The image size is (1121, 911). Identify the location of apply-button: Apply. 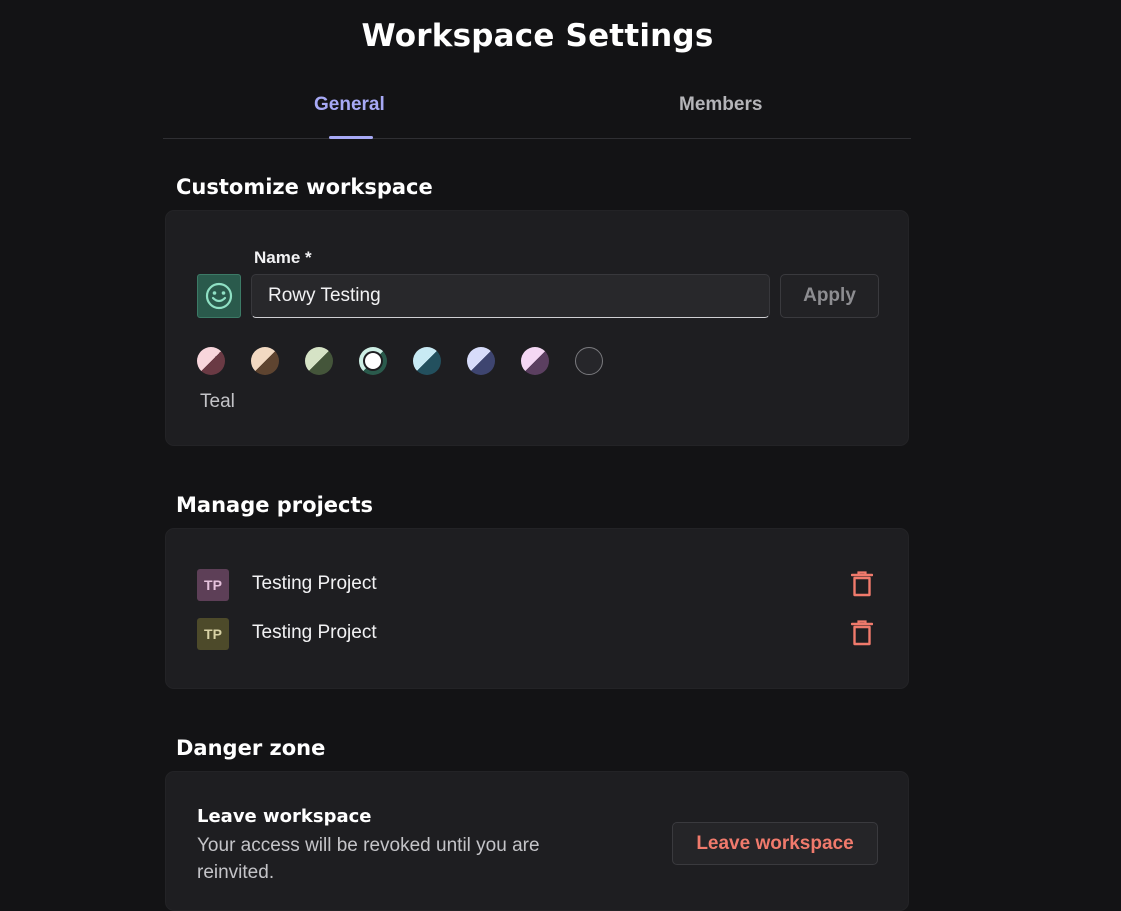
(829, 296).